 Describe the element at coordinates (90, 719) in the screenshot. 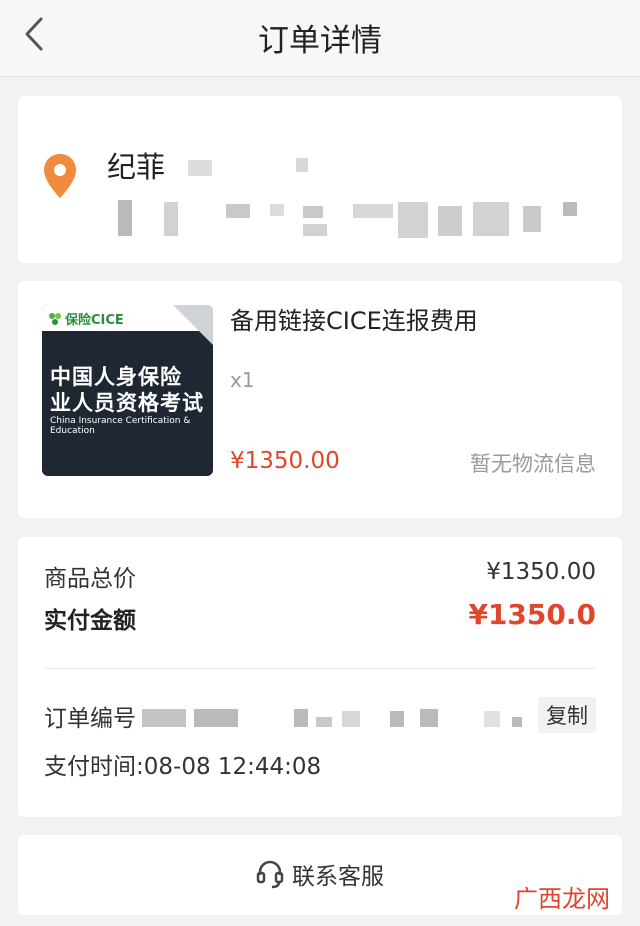

I see `order-number-label: 订单编号` at that location.